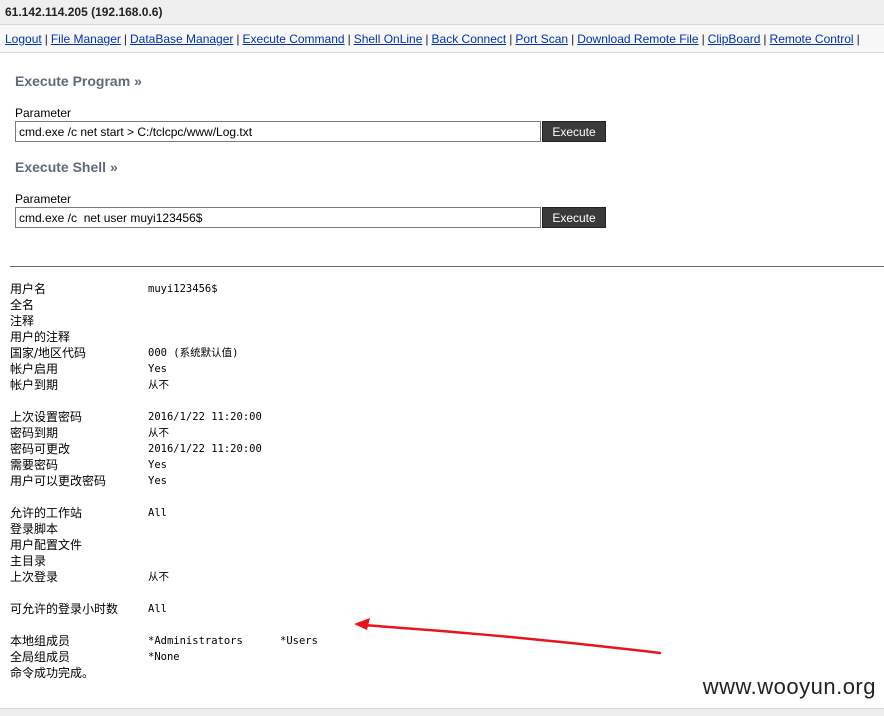 The image size is (884, 716). Describe the element at coordinates (48, 353) in the screenshot. I see `output-key: 国家/地区代码` at that location.